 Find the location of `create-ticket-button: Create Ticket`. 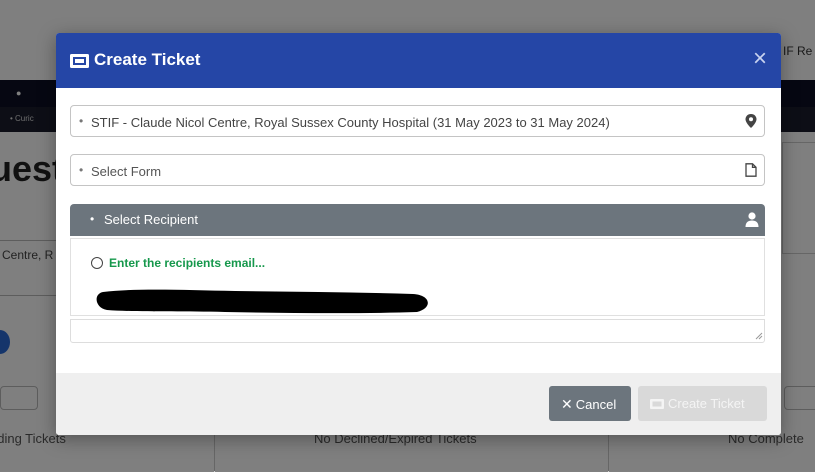

create-ticket-button: Create Ticket is located at coordinates (702, 403).